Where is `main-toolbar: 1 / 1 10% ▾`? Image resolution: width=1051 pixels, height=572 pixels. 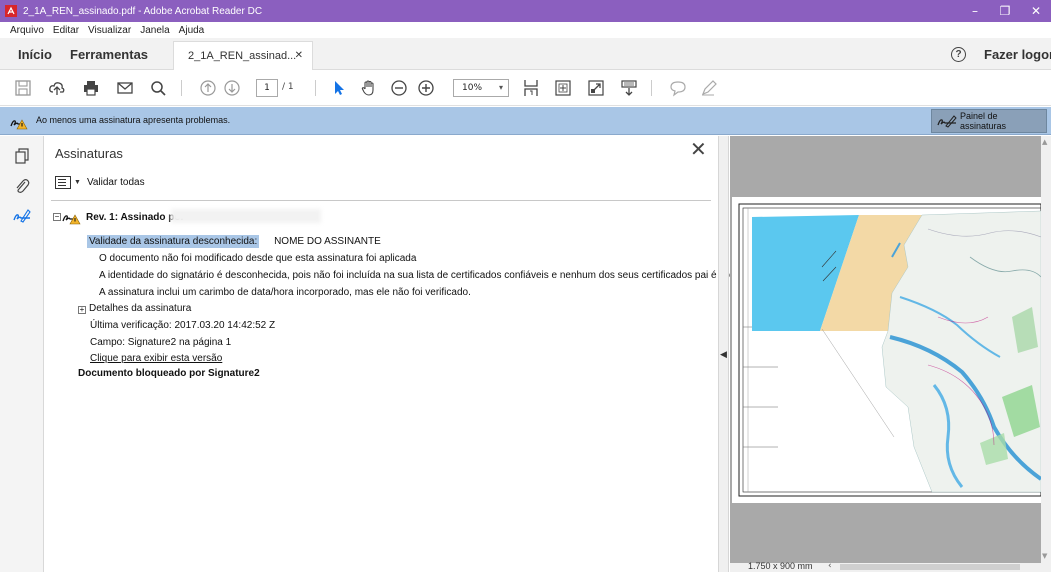
main-toolbar: 1 / 1 10% ▾ is located at coordinates (525, 88).